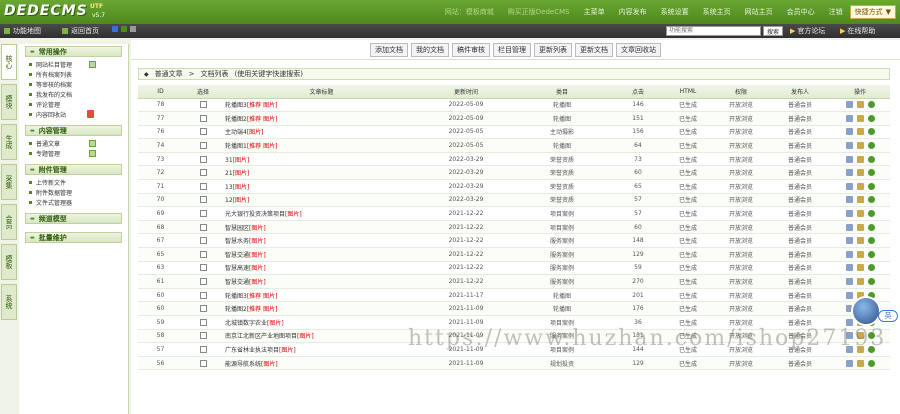 This screenshot has width=900, height=414. Describe the element at coordinates (514, 132) in the screenshot. I see `table-row: 76 主动端4[图片] 2022-05-05 主动摄影 156 已生成 开放浏览 普通会员` at that location.